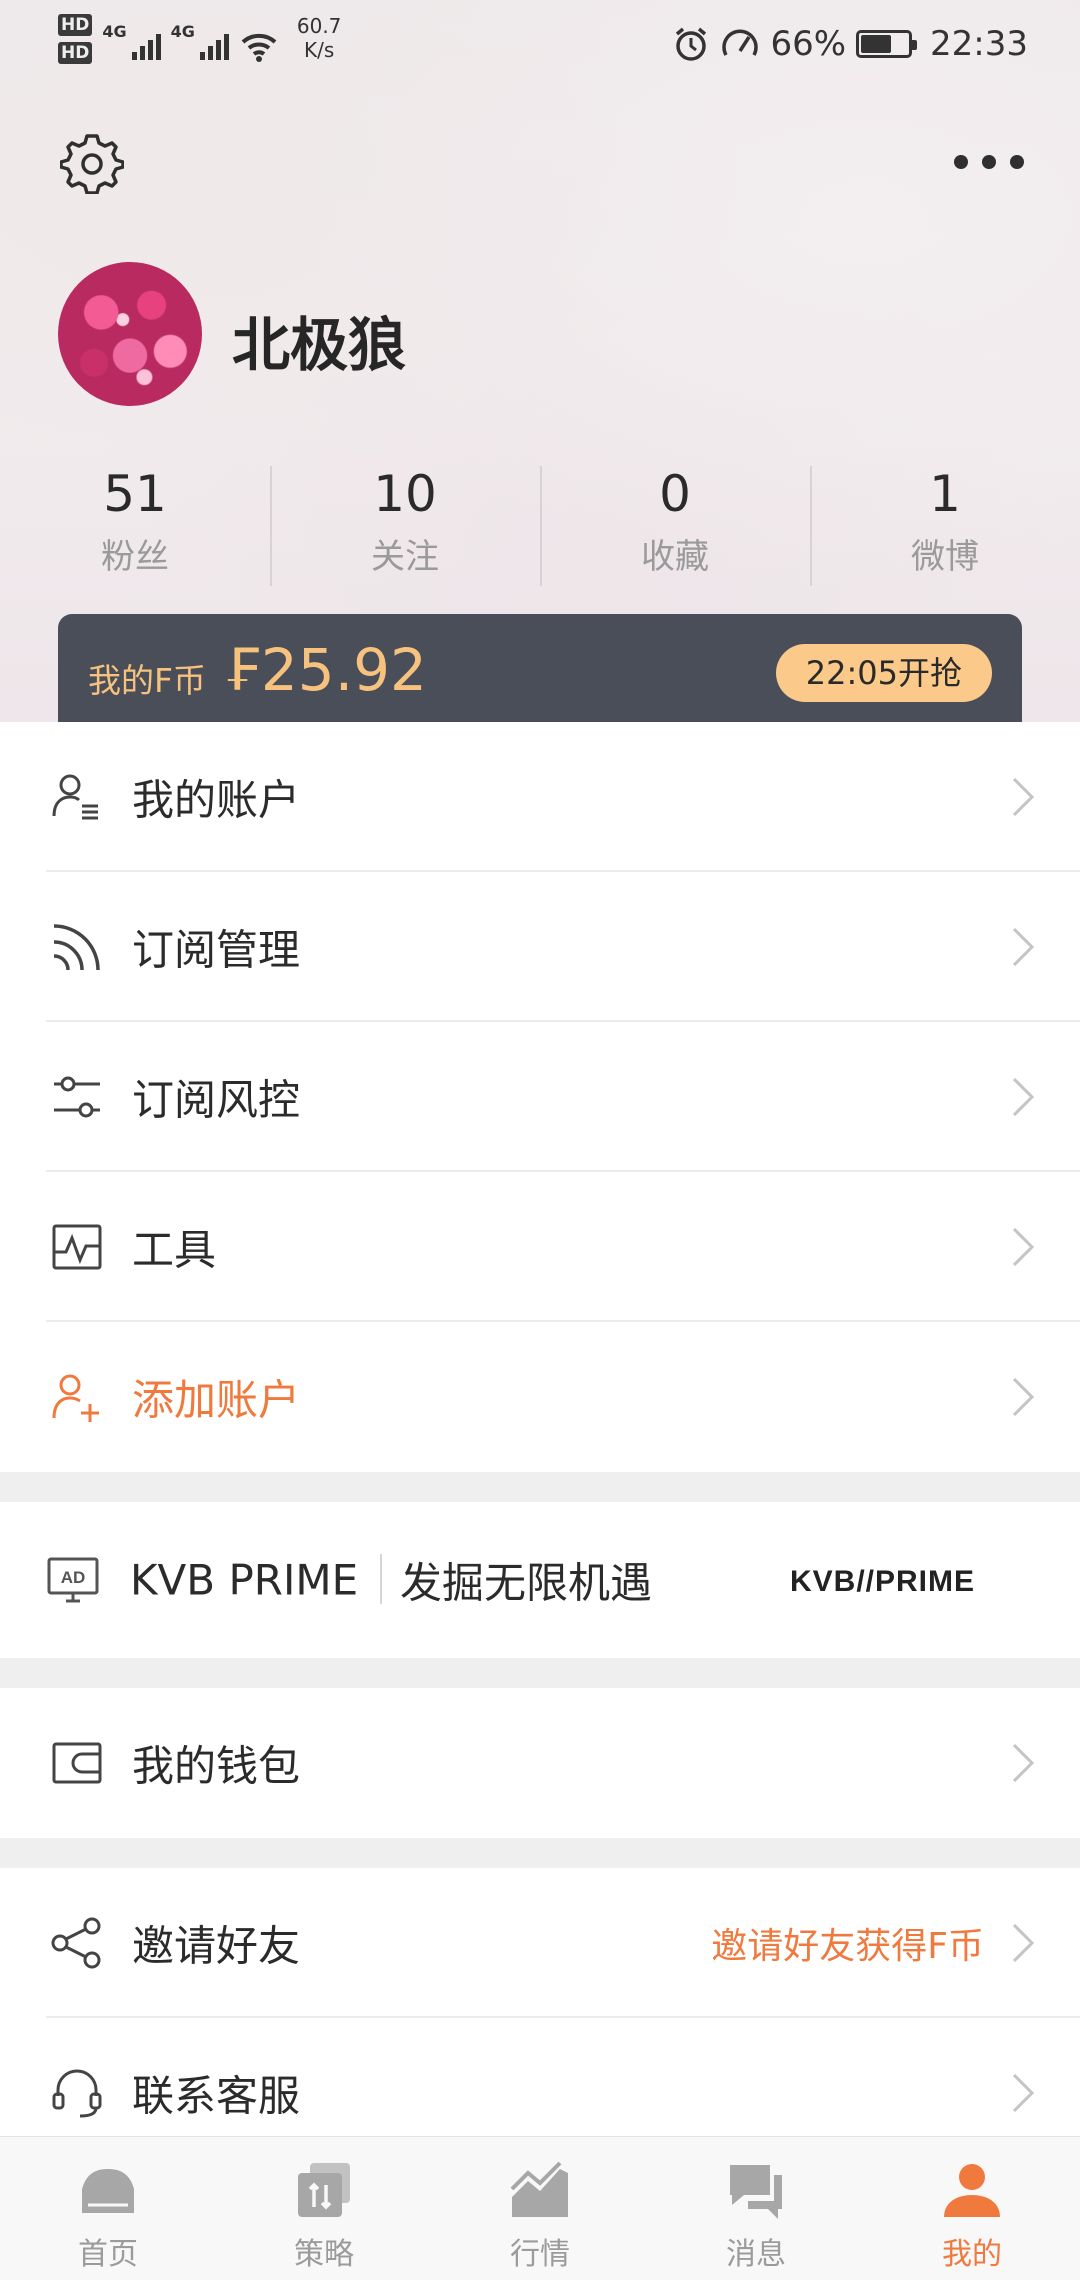 This screenshot has width=1080, height=2280. What do you see at coordinates (200, 37) in the screenshot?
I see `signal-icon-2: 4G` at bounding box center [200, 37].